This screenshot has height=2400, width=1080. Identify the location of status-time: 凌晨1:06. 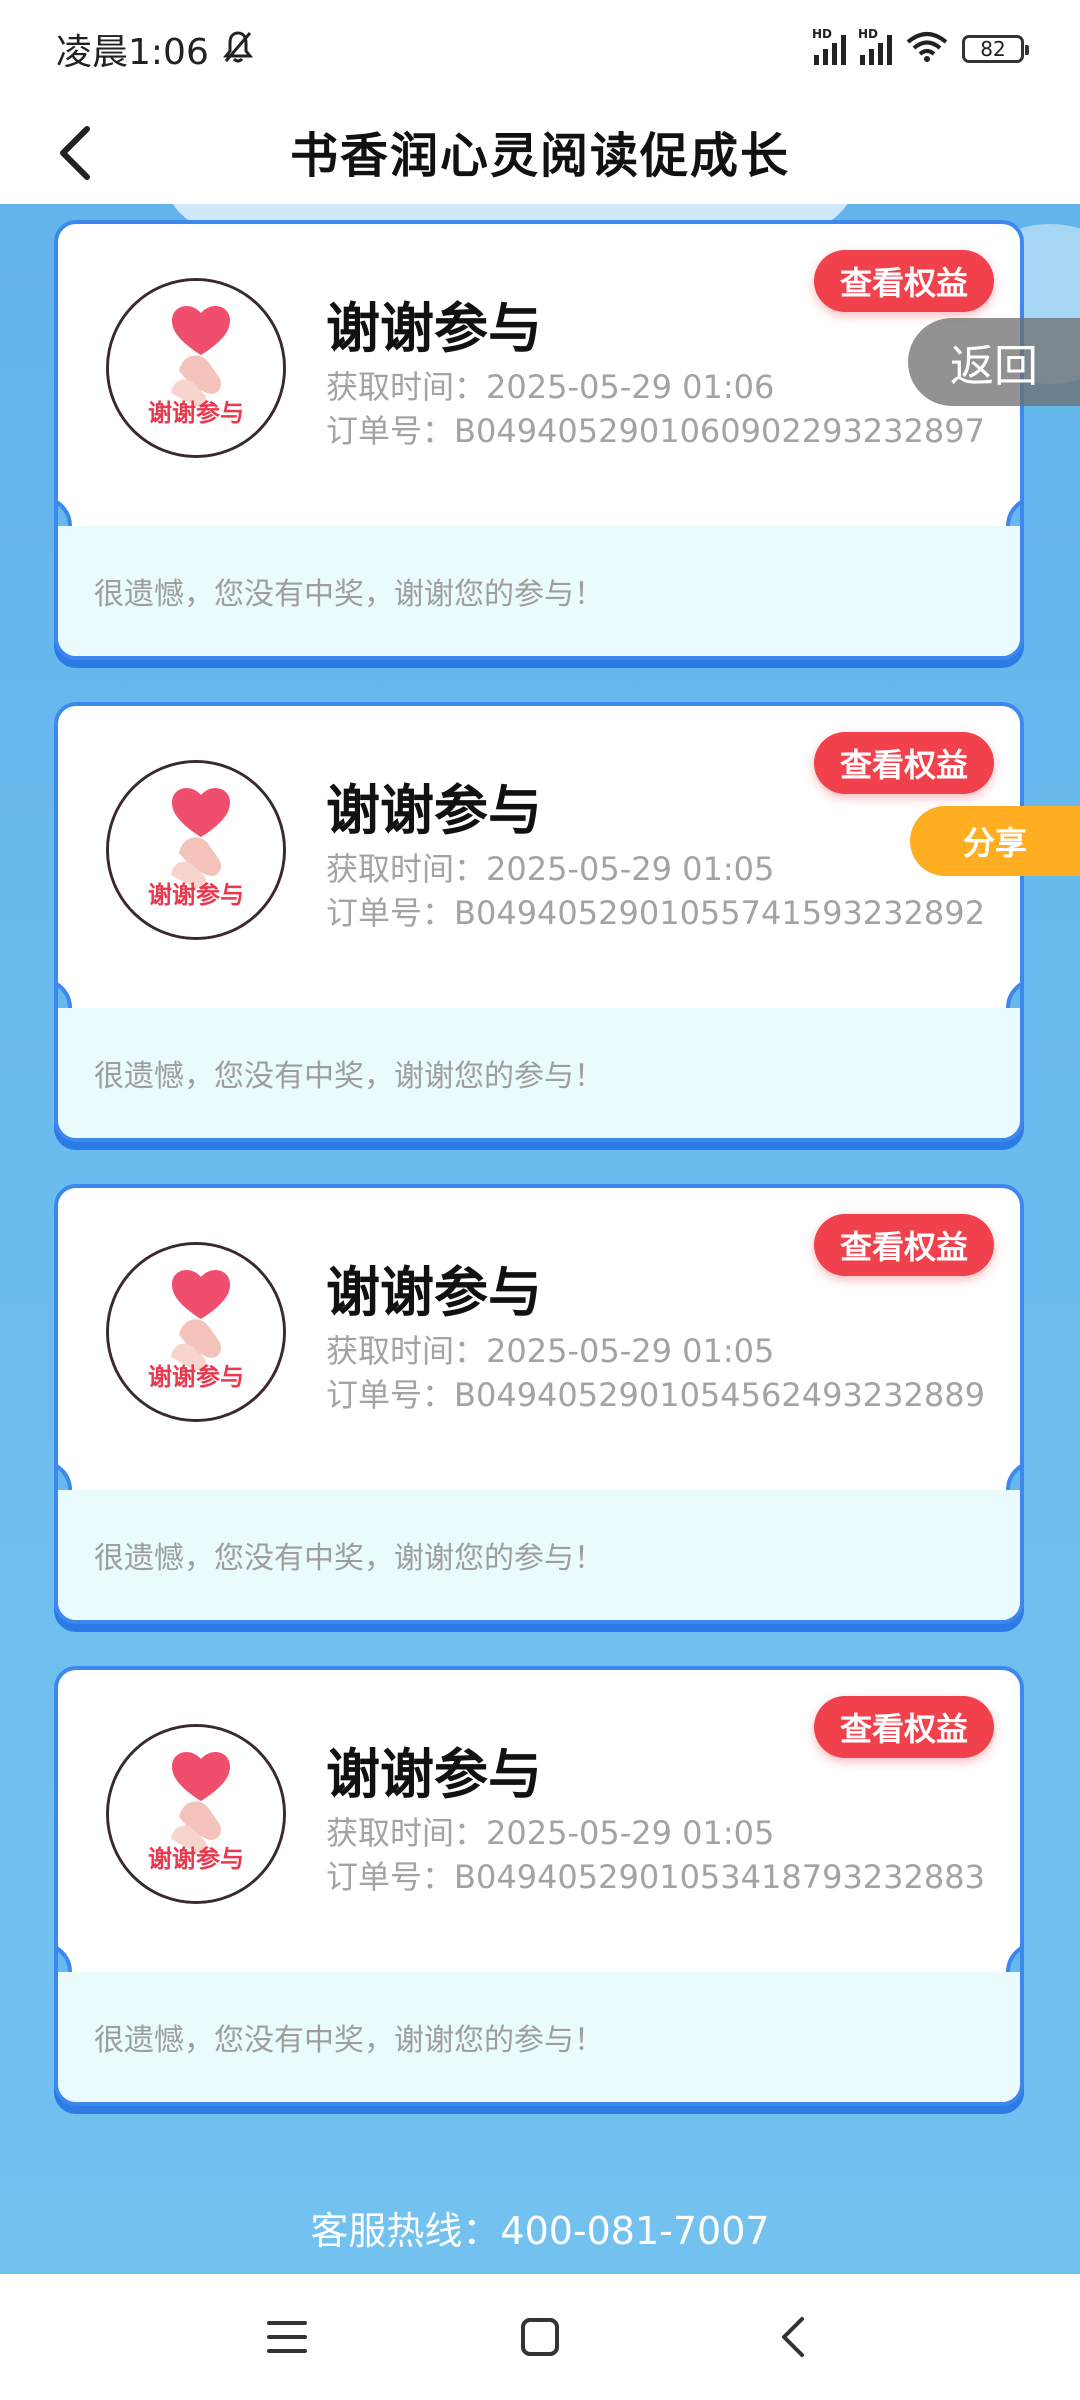
(132, 52).